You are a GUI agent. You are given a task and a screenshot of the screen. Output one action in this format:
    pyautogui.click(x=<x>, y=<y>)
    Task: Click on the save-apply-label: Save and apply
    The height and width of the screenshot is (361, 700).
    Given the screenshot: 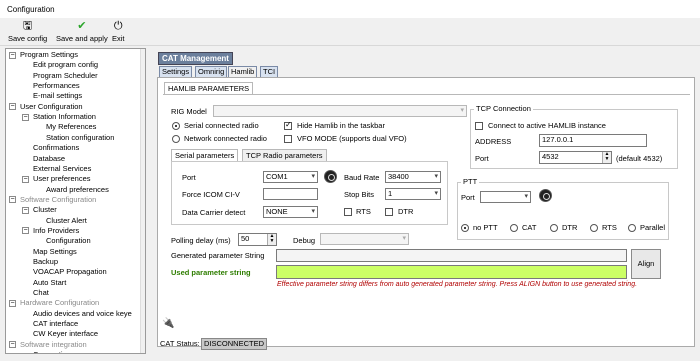 What is the action you would take?
    pyautogui.click(x=82, y=38)
    